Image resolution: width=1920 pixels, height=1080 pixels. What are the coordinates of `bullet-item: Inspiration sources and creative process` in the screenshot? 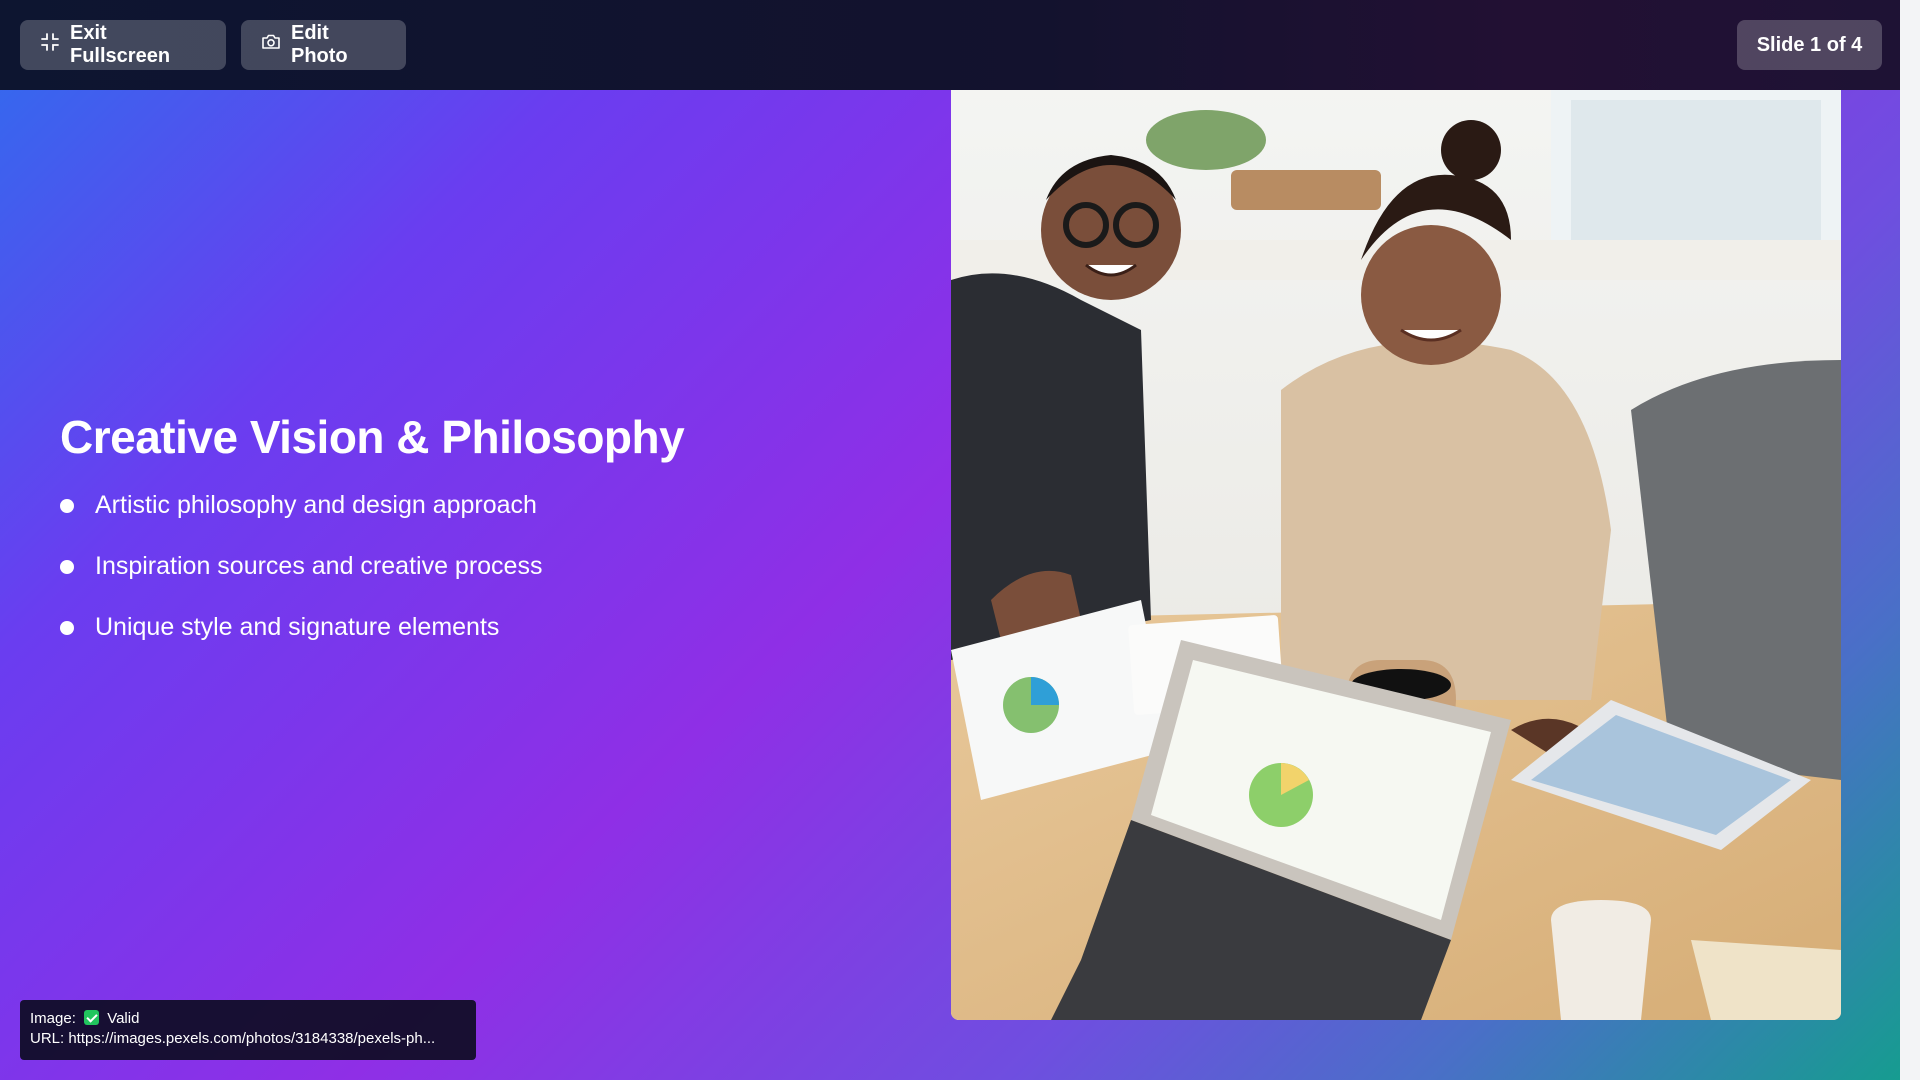 It's located at (470, 566).